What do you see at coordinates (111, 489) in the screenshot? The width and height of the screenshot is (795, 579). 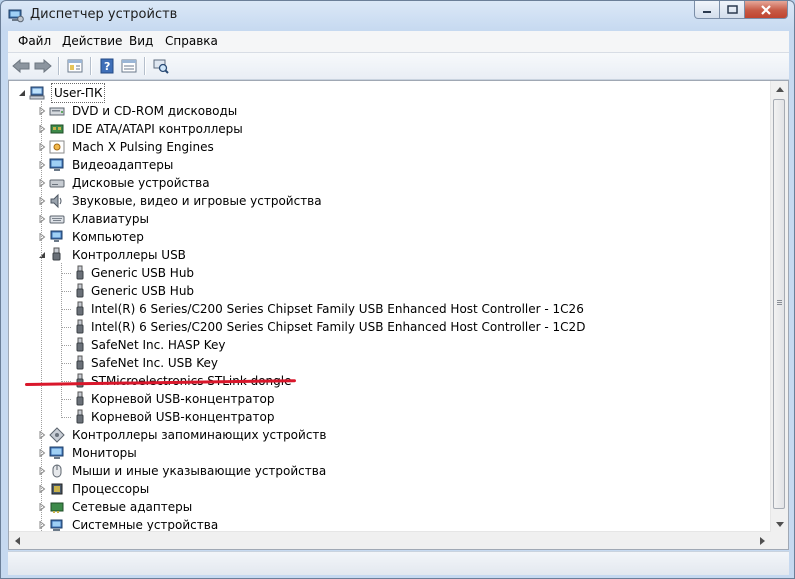 I see `tree-item-label: Процессоры` at bounding box center [111, 489].